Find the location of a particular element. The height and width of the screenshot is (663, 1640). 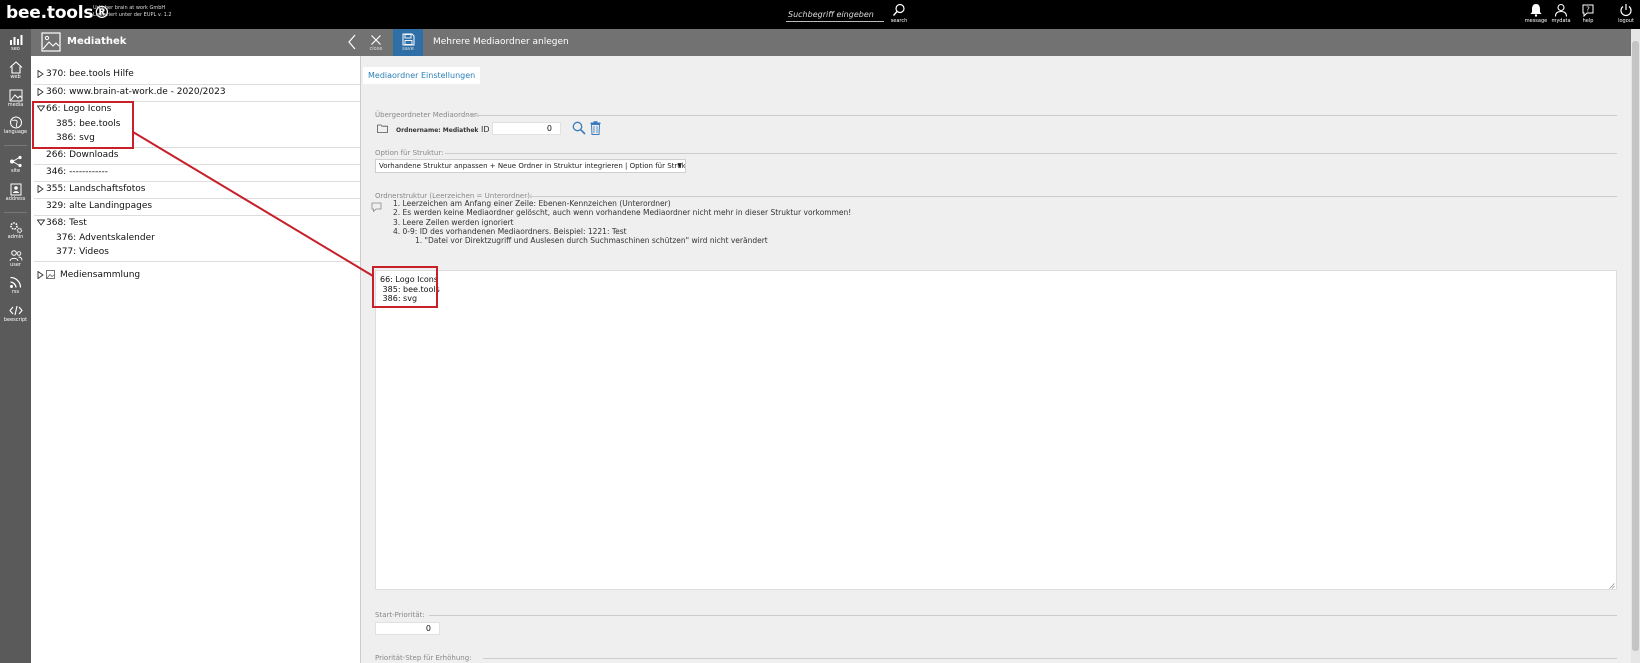

parent-id-input: 0 is located at coordinates (526, 128).